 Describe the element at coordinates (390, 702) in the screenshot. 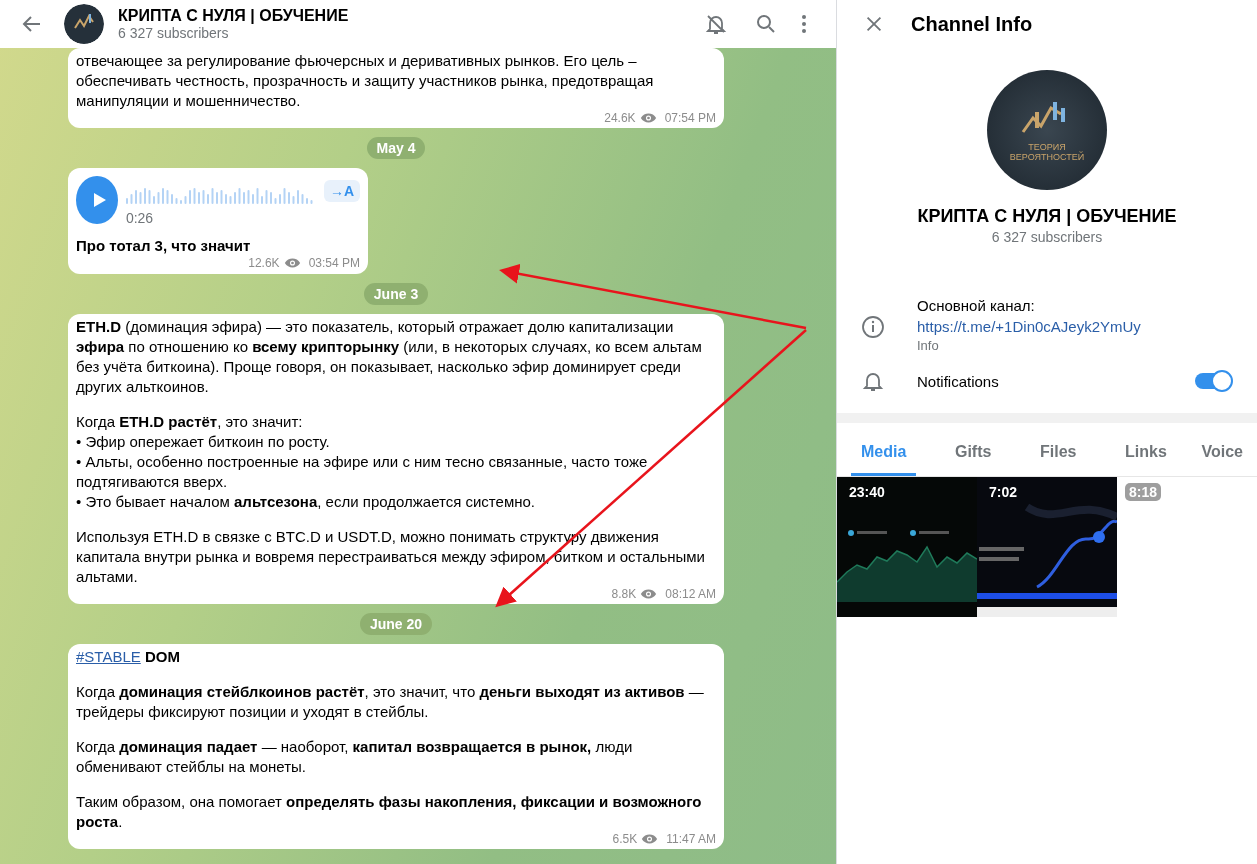

I see `message-text: Когда доминация стейблкоинов растёт, это значит, что деньги выходят из активов — трейдеры фиксируют позиции и уходят в стейблы.` at that location.